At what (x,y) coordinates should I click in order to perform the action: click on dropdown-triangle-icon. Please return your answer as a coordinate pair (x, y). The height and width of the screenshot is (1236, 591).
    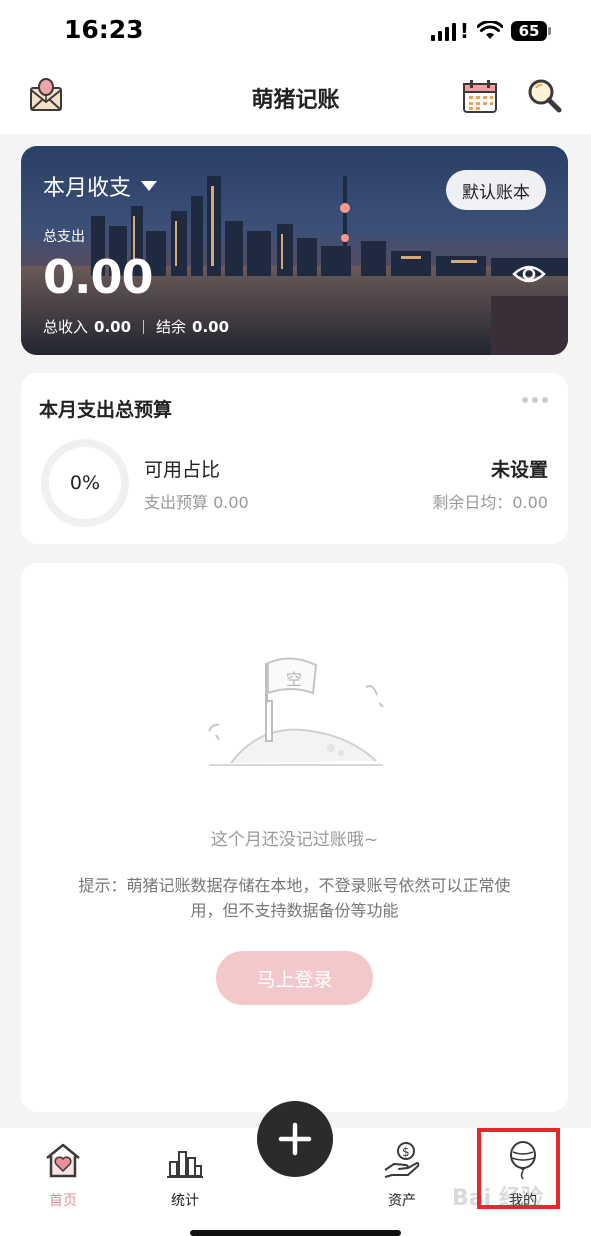
    Looking at the image, I should click on (149, 186).